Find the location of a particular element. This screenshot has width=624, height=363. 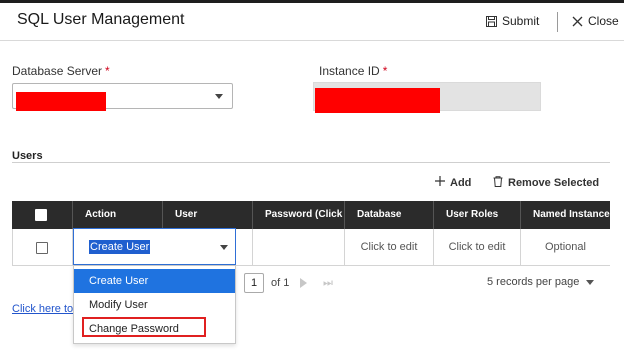

plus-icon is located at coordinates (440, 182).